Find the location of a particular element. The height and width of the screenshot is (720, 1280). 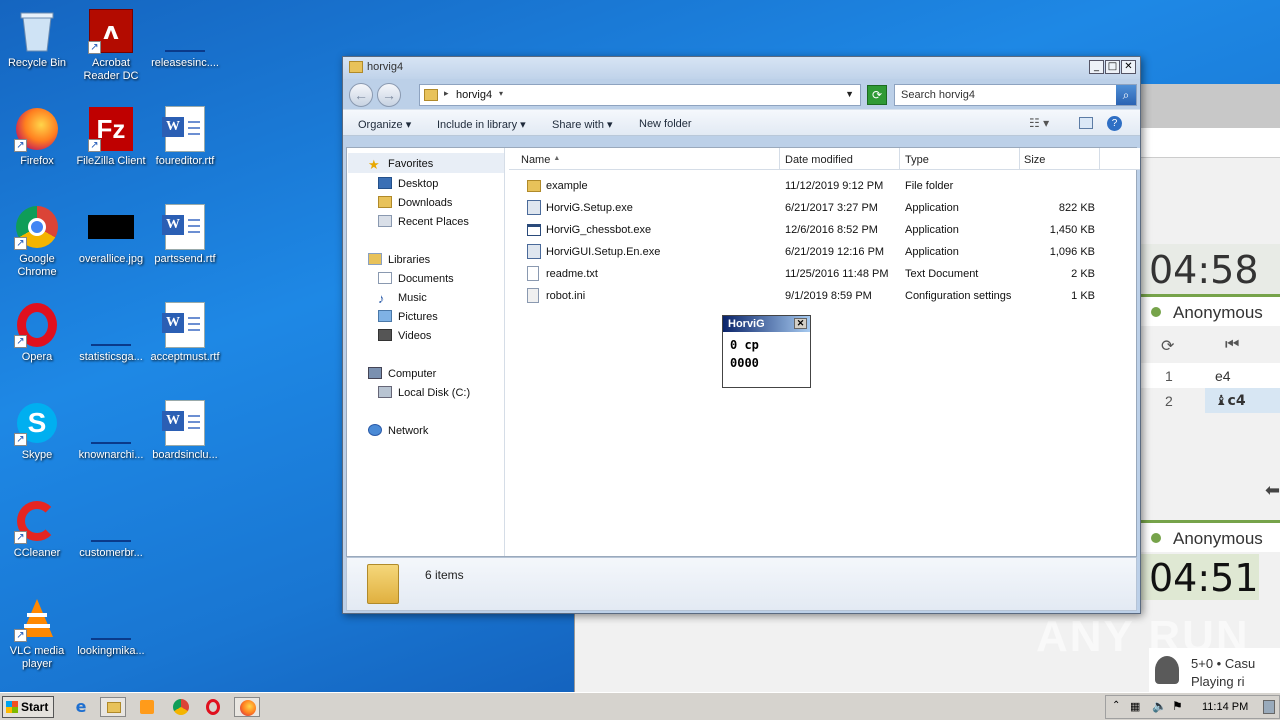

close-button: ✕ is located at coordinates (1128, 67).